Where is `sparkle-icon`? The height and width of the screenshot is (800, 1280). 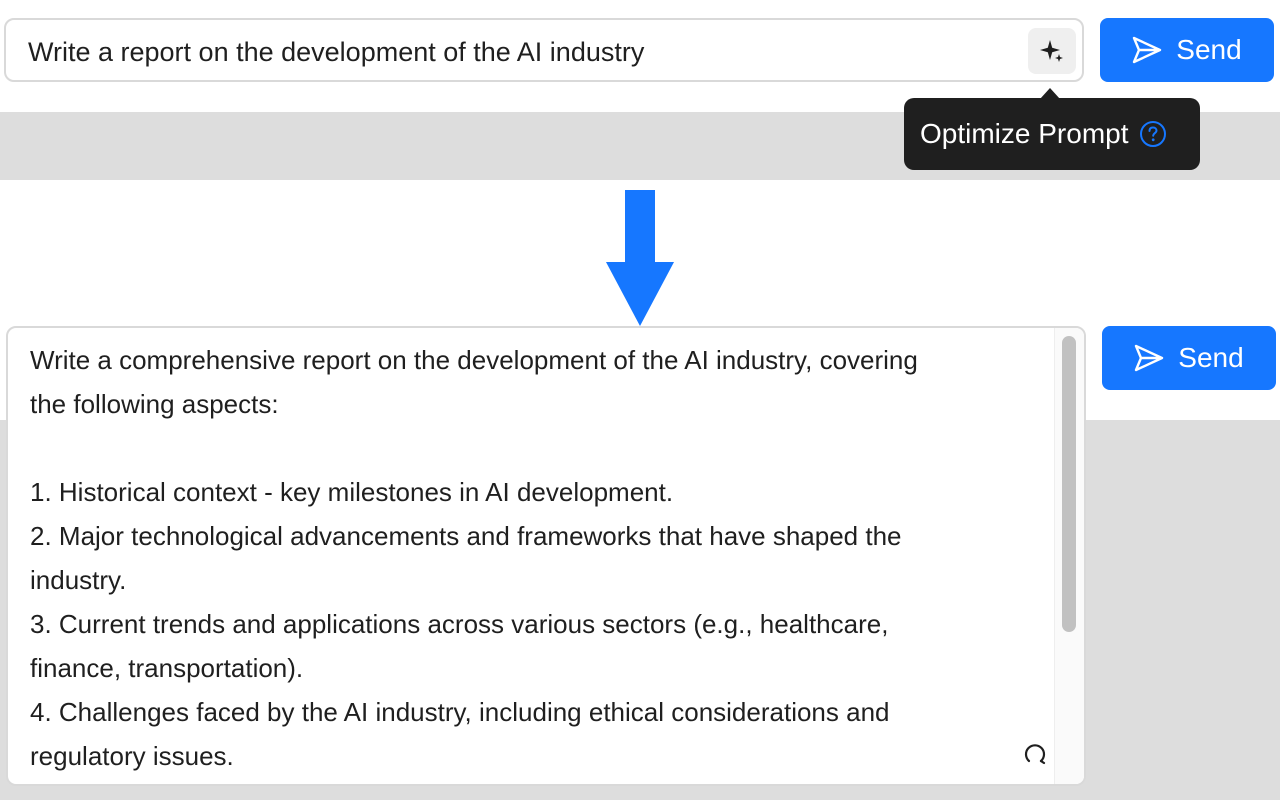
sparkle-icon is located at coordinates (1051, 51).